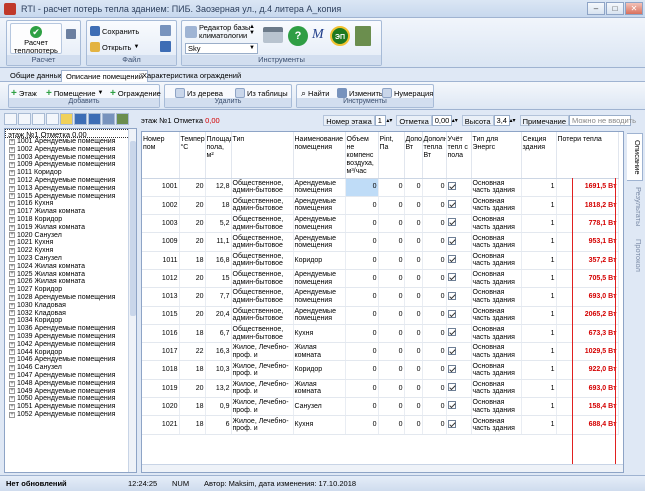  What do you see at coordinates (587, 352) in the screenshot?
I see `cell-loss: 1029,5 Вт` at bounding box center [587, 352].